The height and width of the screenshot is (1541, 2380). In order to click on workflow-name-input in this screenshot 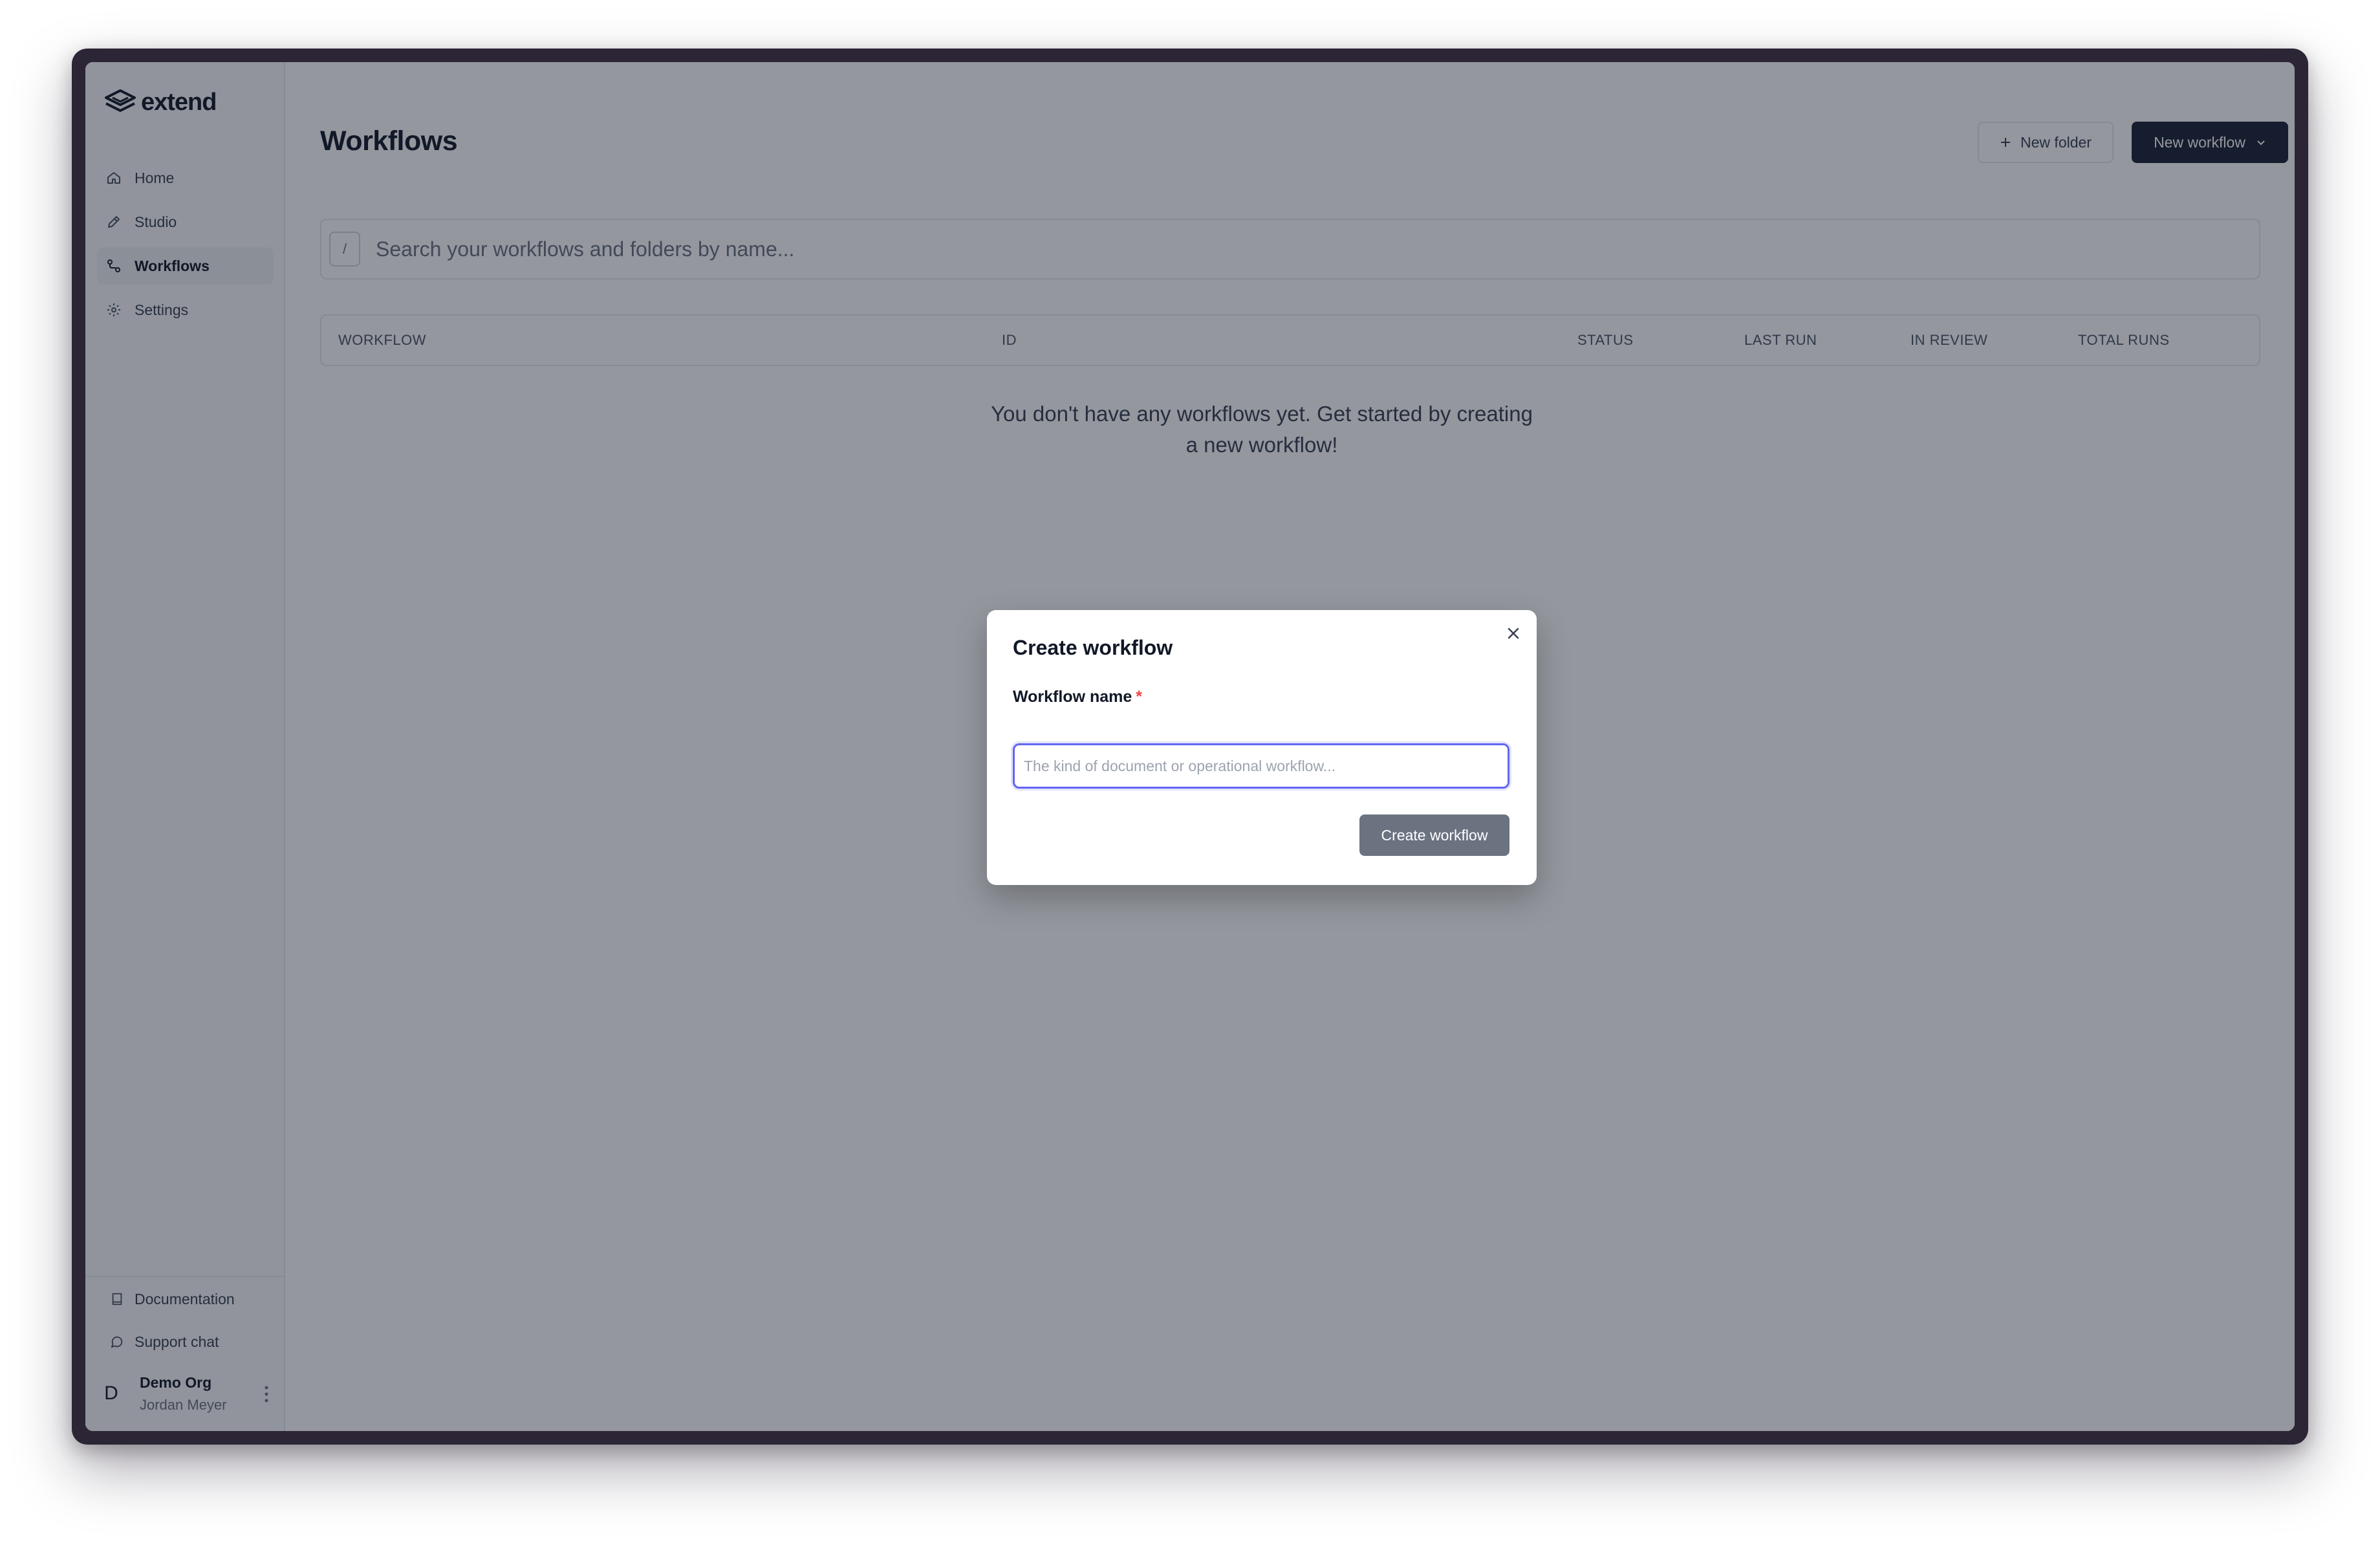, I will do `click(1261, 766)`.